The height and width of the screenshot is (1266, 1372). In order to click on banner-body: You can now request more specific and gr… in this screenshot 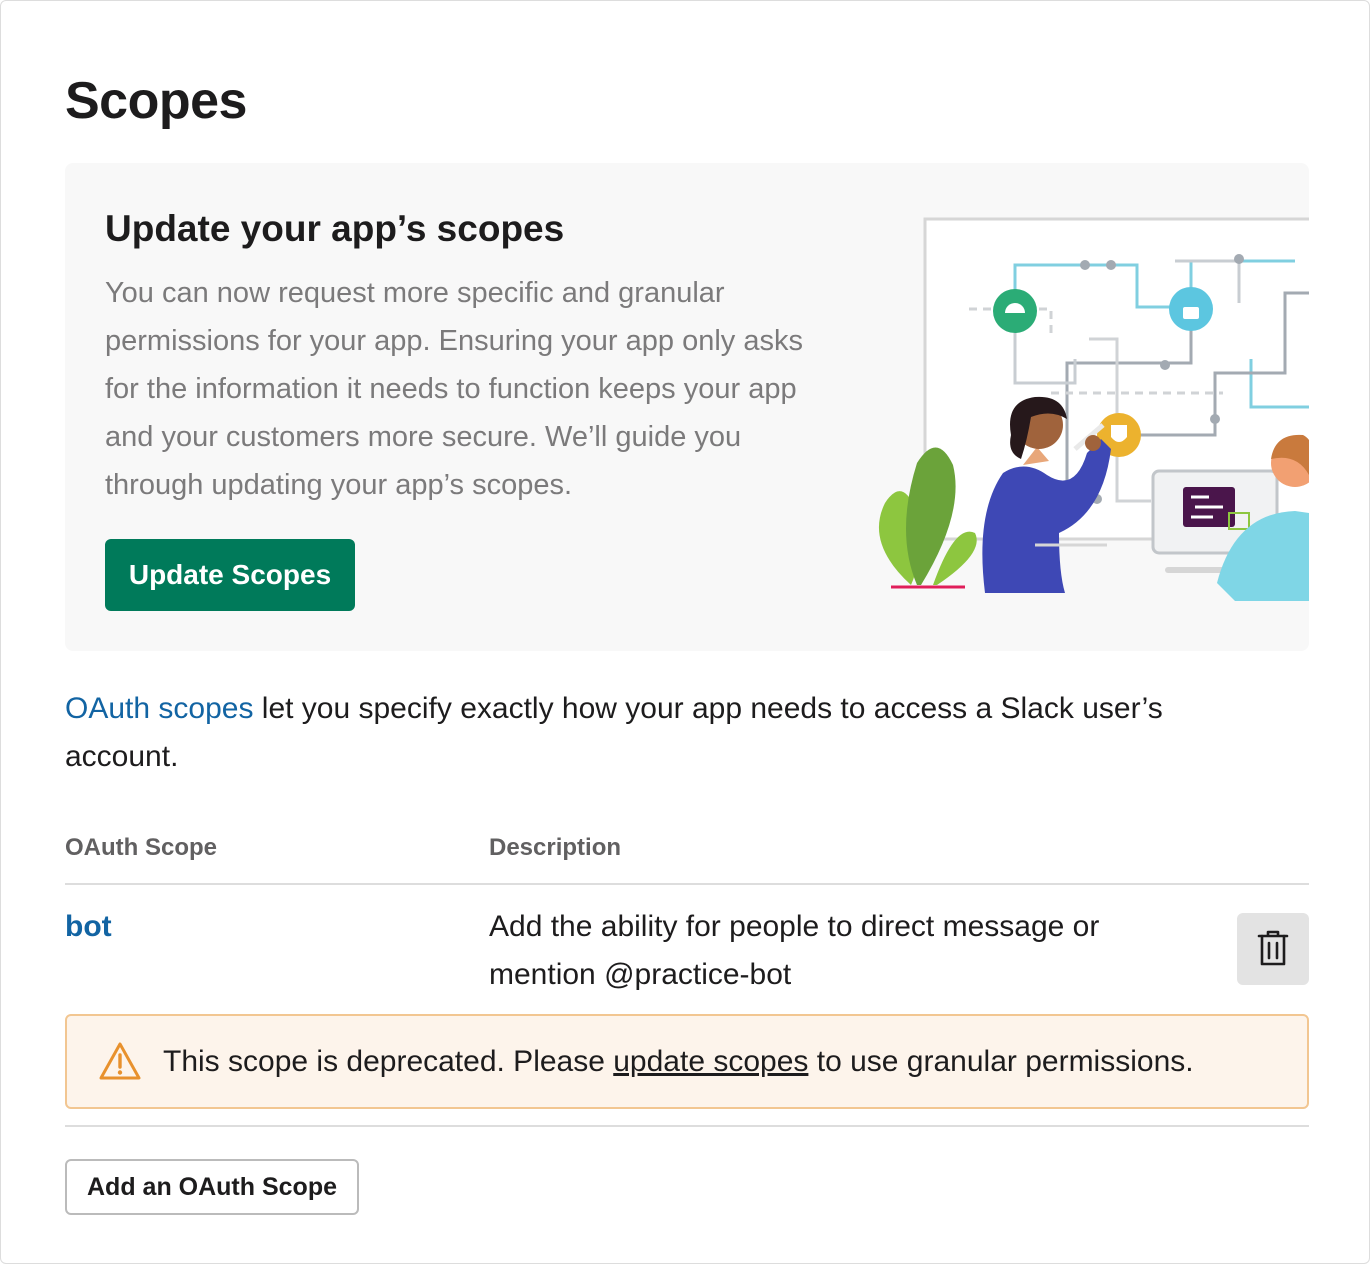, I will do `click(454, 389)`.